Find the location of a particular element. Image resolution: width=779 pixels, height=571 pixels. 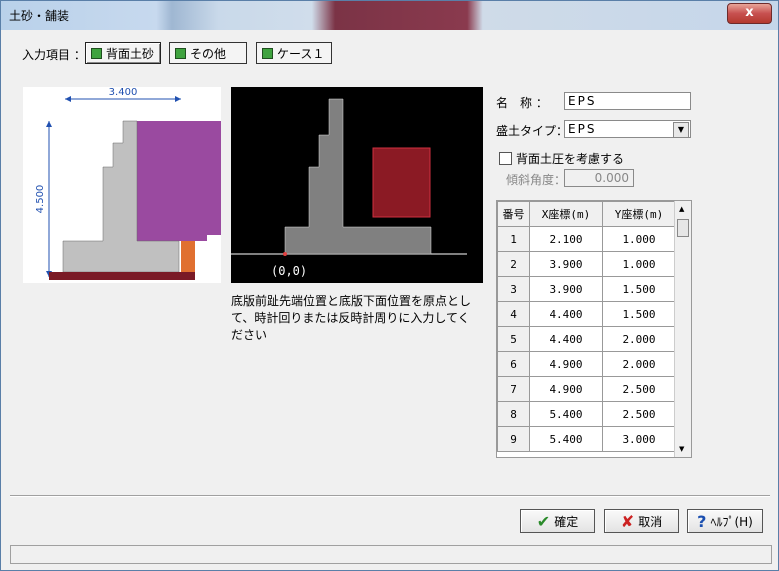

height-arrow-top is located at coordinates (49, 124).